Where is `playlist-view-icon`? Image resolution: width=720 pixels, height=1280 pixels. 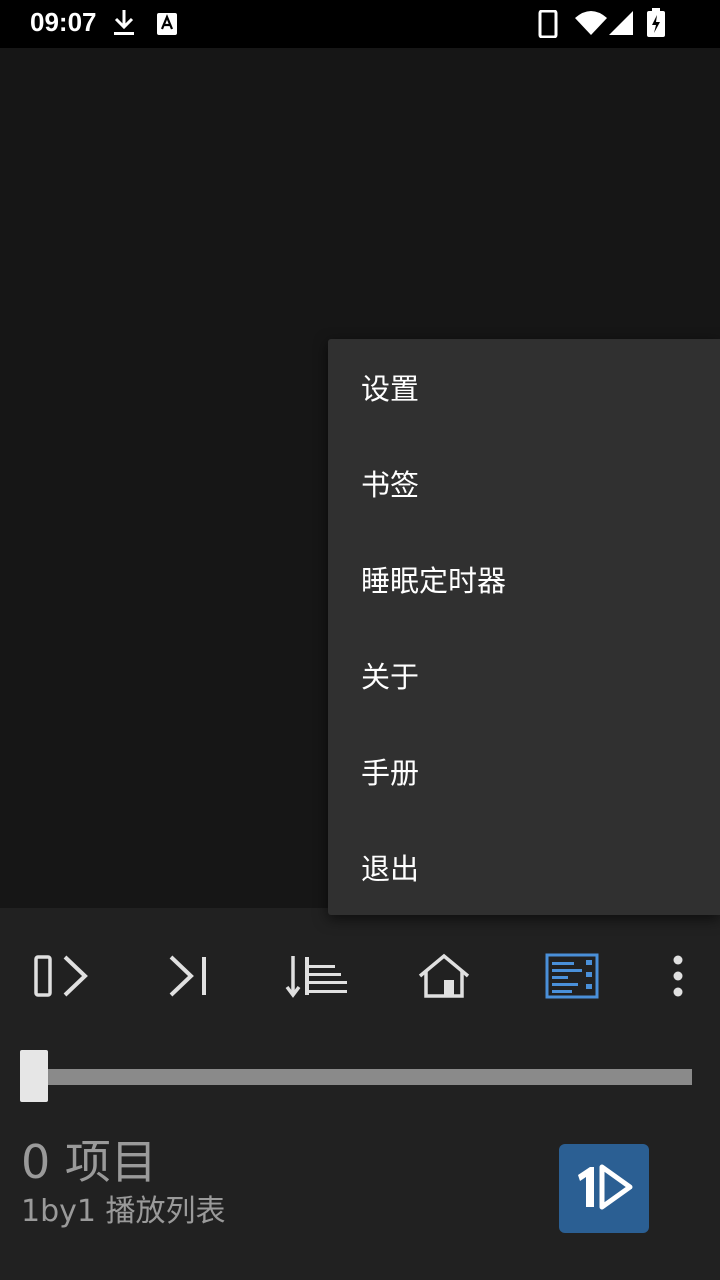 playlist-view-icon is located at coordinates (572, 978).